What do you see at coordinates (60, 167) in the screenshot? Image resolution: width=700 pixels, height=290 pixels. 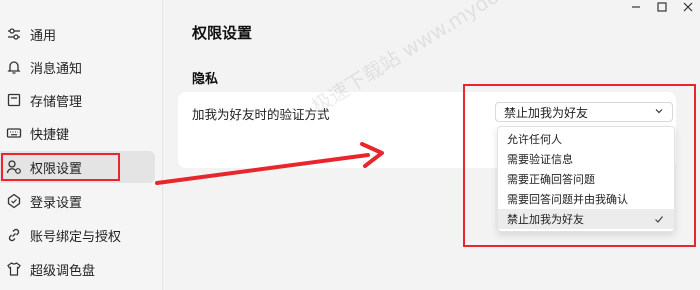 I see `annotation-box-sidebar` at bounding box center [60, 167].